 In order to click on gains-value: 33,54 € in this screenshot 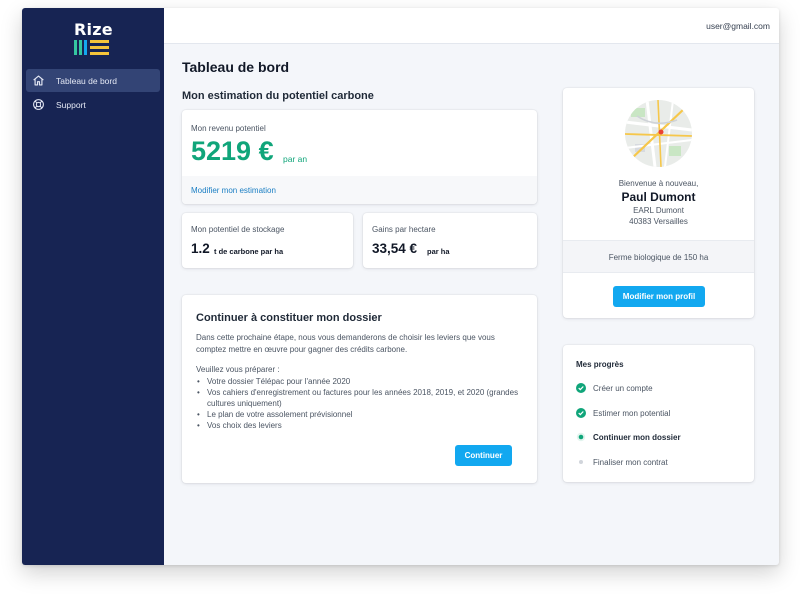, I will do `click(395, 248)`.